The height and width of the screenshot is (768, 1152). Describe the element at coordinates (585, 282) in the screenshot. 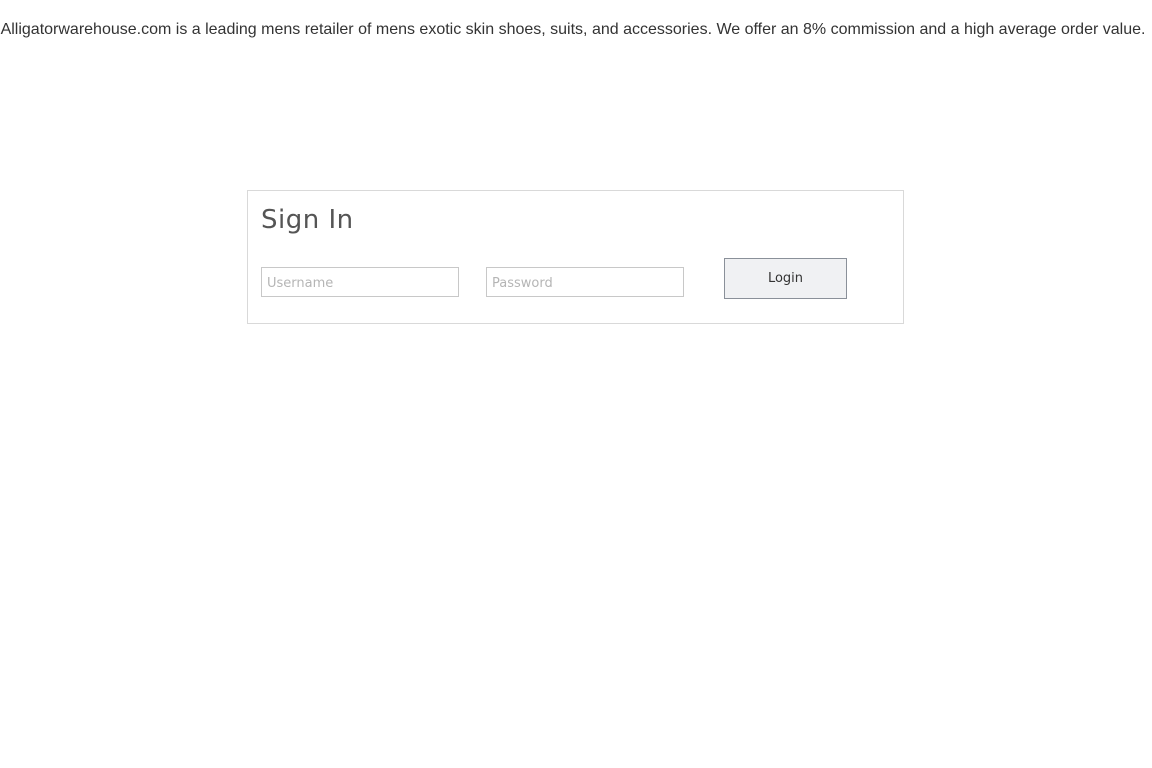

I see `password-input` at that location.